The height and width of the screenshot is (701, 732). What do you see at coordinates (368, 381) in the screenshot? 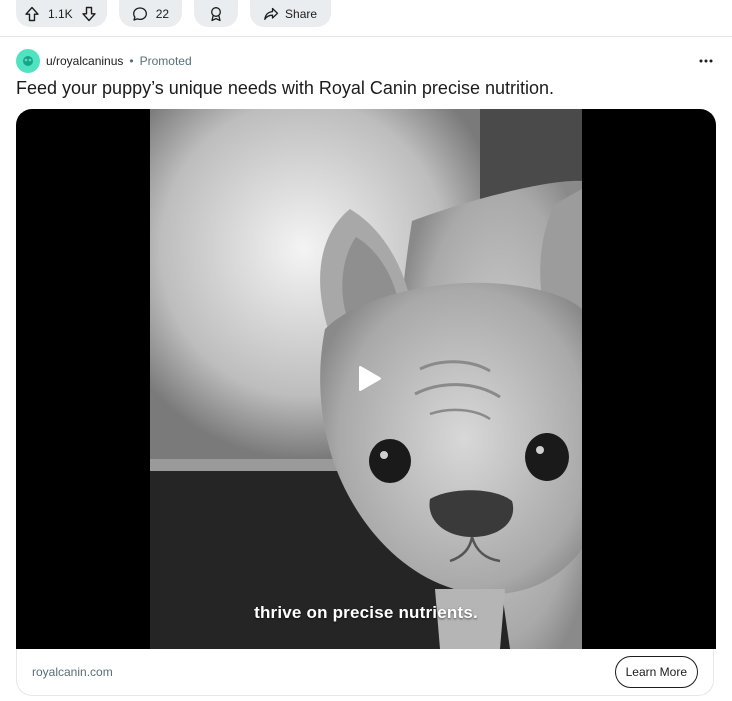
I see `play-icon` at bounding box center [368, 381].